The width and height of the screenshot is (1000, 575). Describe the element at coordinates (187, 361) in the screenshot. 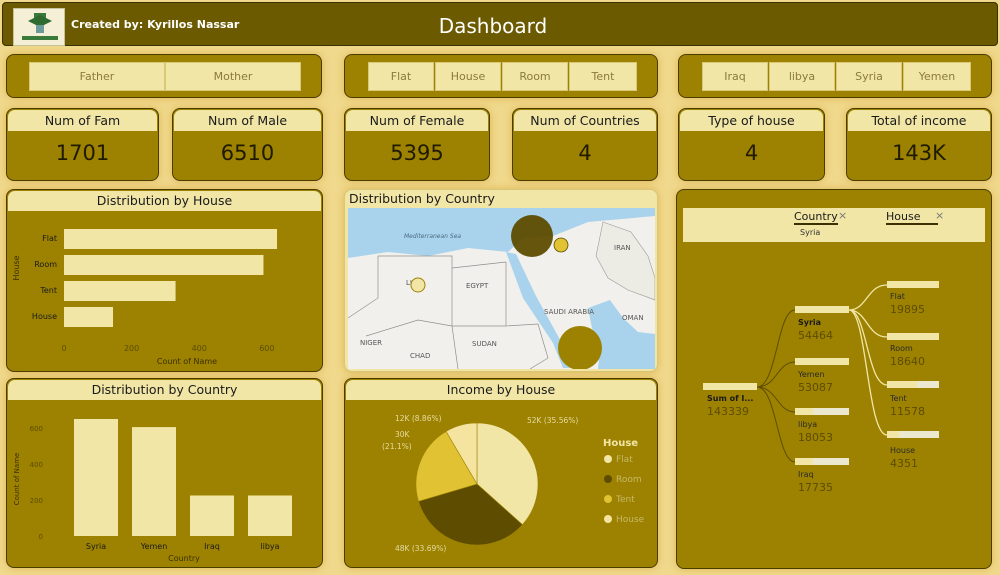

I see `x-axis-label: Count of Name` at that location.